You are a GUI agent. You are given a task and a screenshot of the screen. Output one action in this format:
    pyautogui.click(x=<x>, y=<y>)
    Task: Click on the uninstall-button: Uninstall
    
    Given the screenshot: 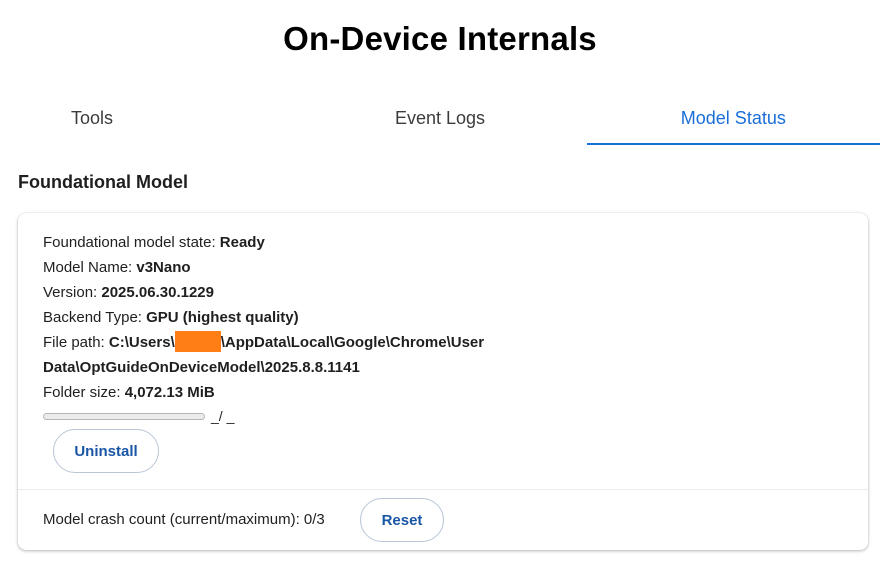 What is the action you would take?
    pyautogui.click(x=106, y=451)
    